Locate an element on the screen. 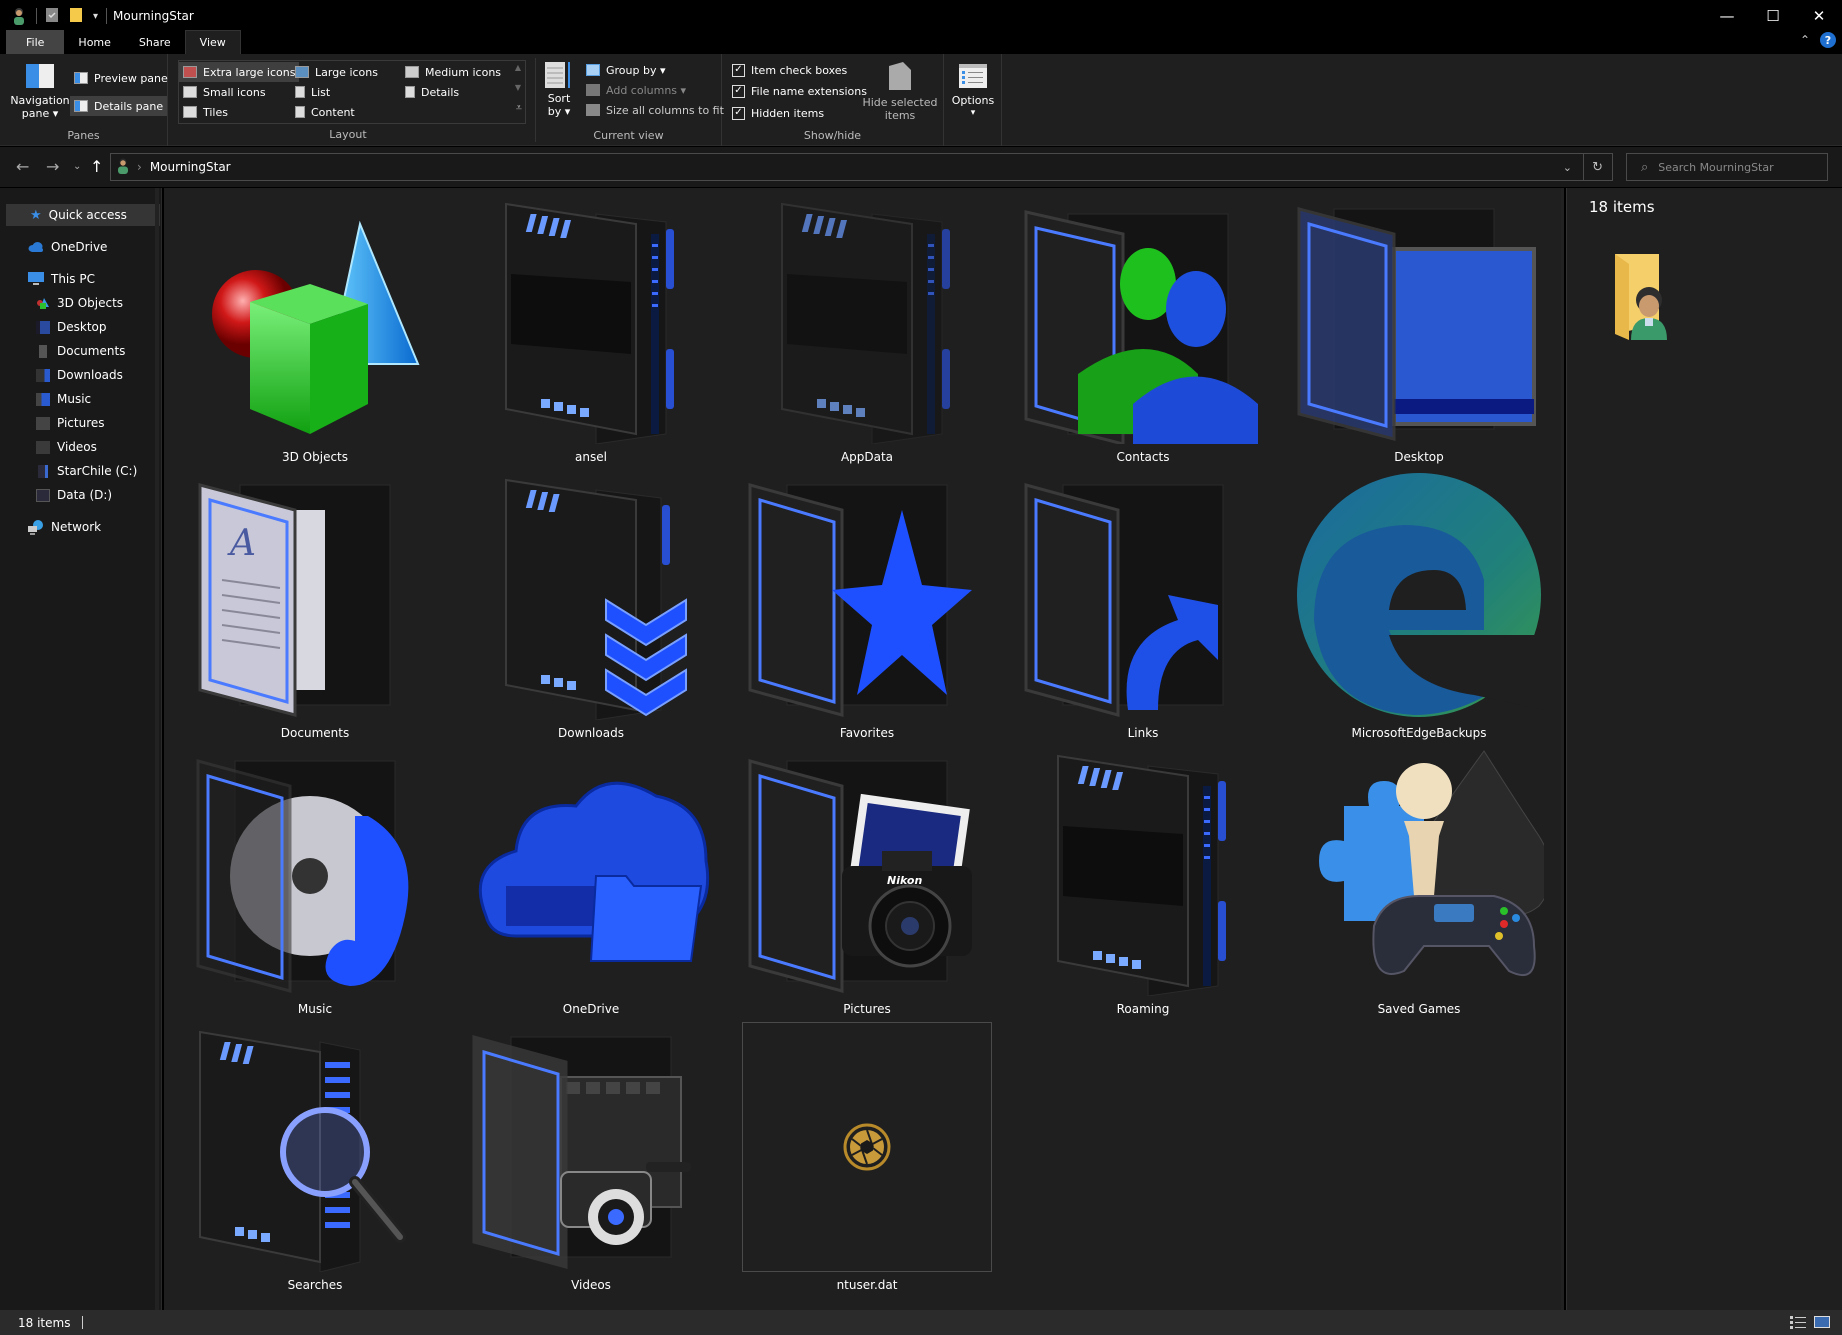  details-pane-button: Details pane is located at coordinates (119, 106).